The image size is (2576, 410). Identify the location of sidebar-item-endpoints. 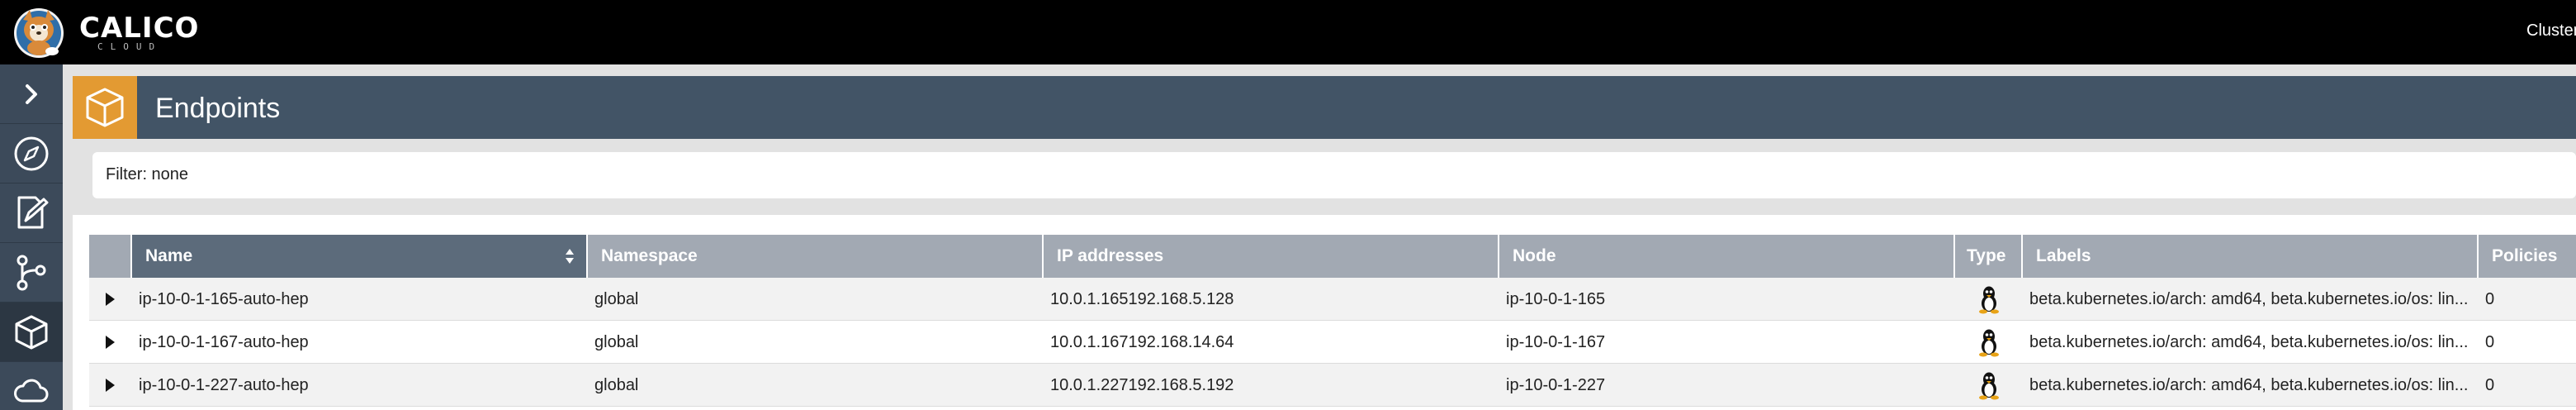
(31, 332).